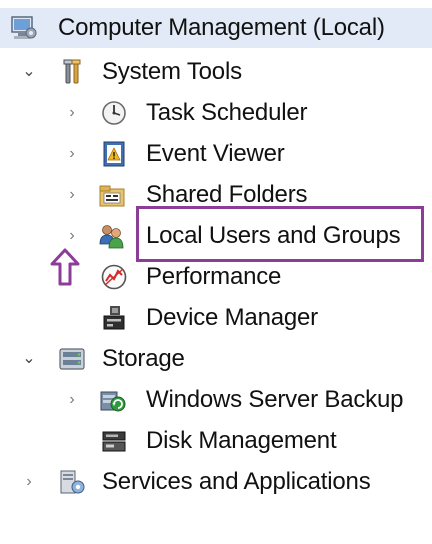 This screenshot has height=544, width=432. I want to click on device-manager-icon, so click(114, 318).